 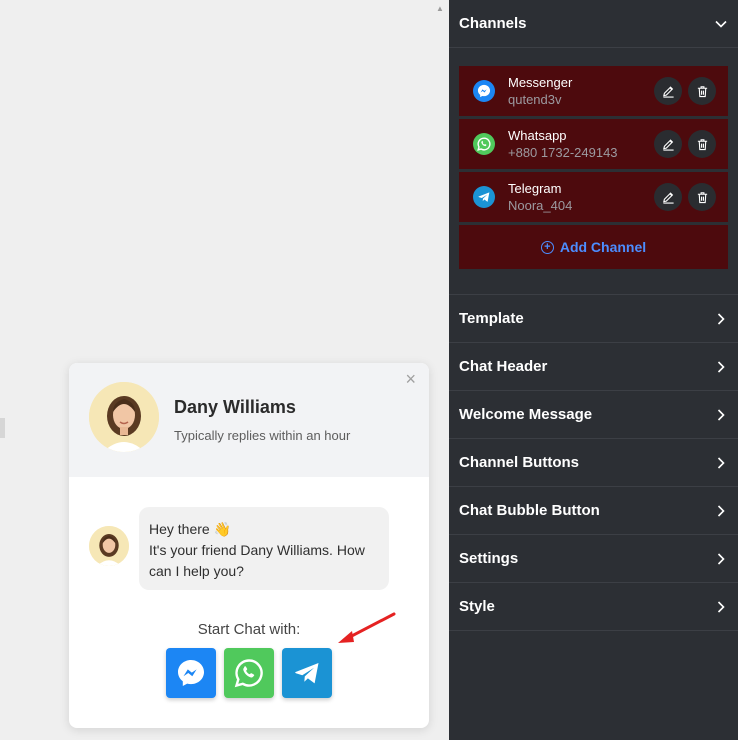 I want to click on telegram-chat-button, so click(x=307, y=673).